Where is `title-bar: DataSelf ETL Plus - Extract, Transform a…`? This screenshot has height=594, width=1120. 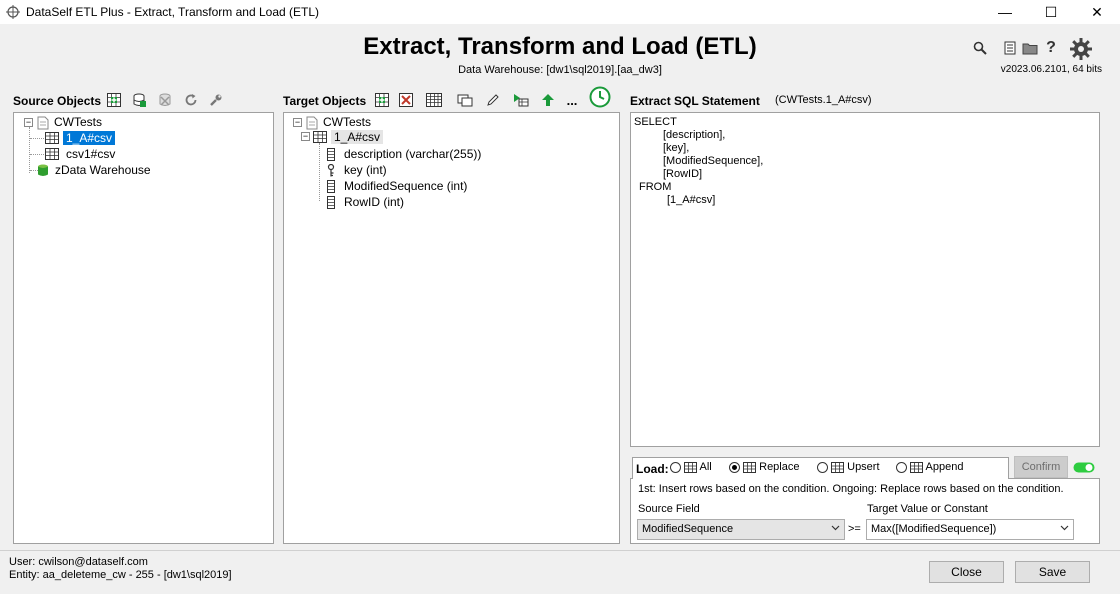 title-bar: DataSelf ETL Plus - Extract, Transform a… is located at coordinates (560, 12).